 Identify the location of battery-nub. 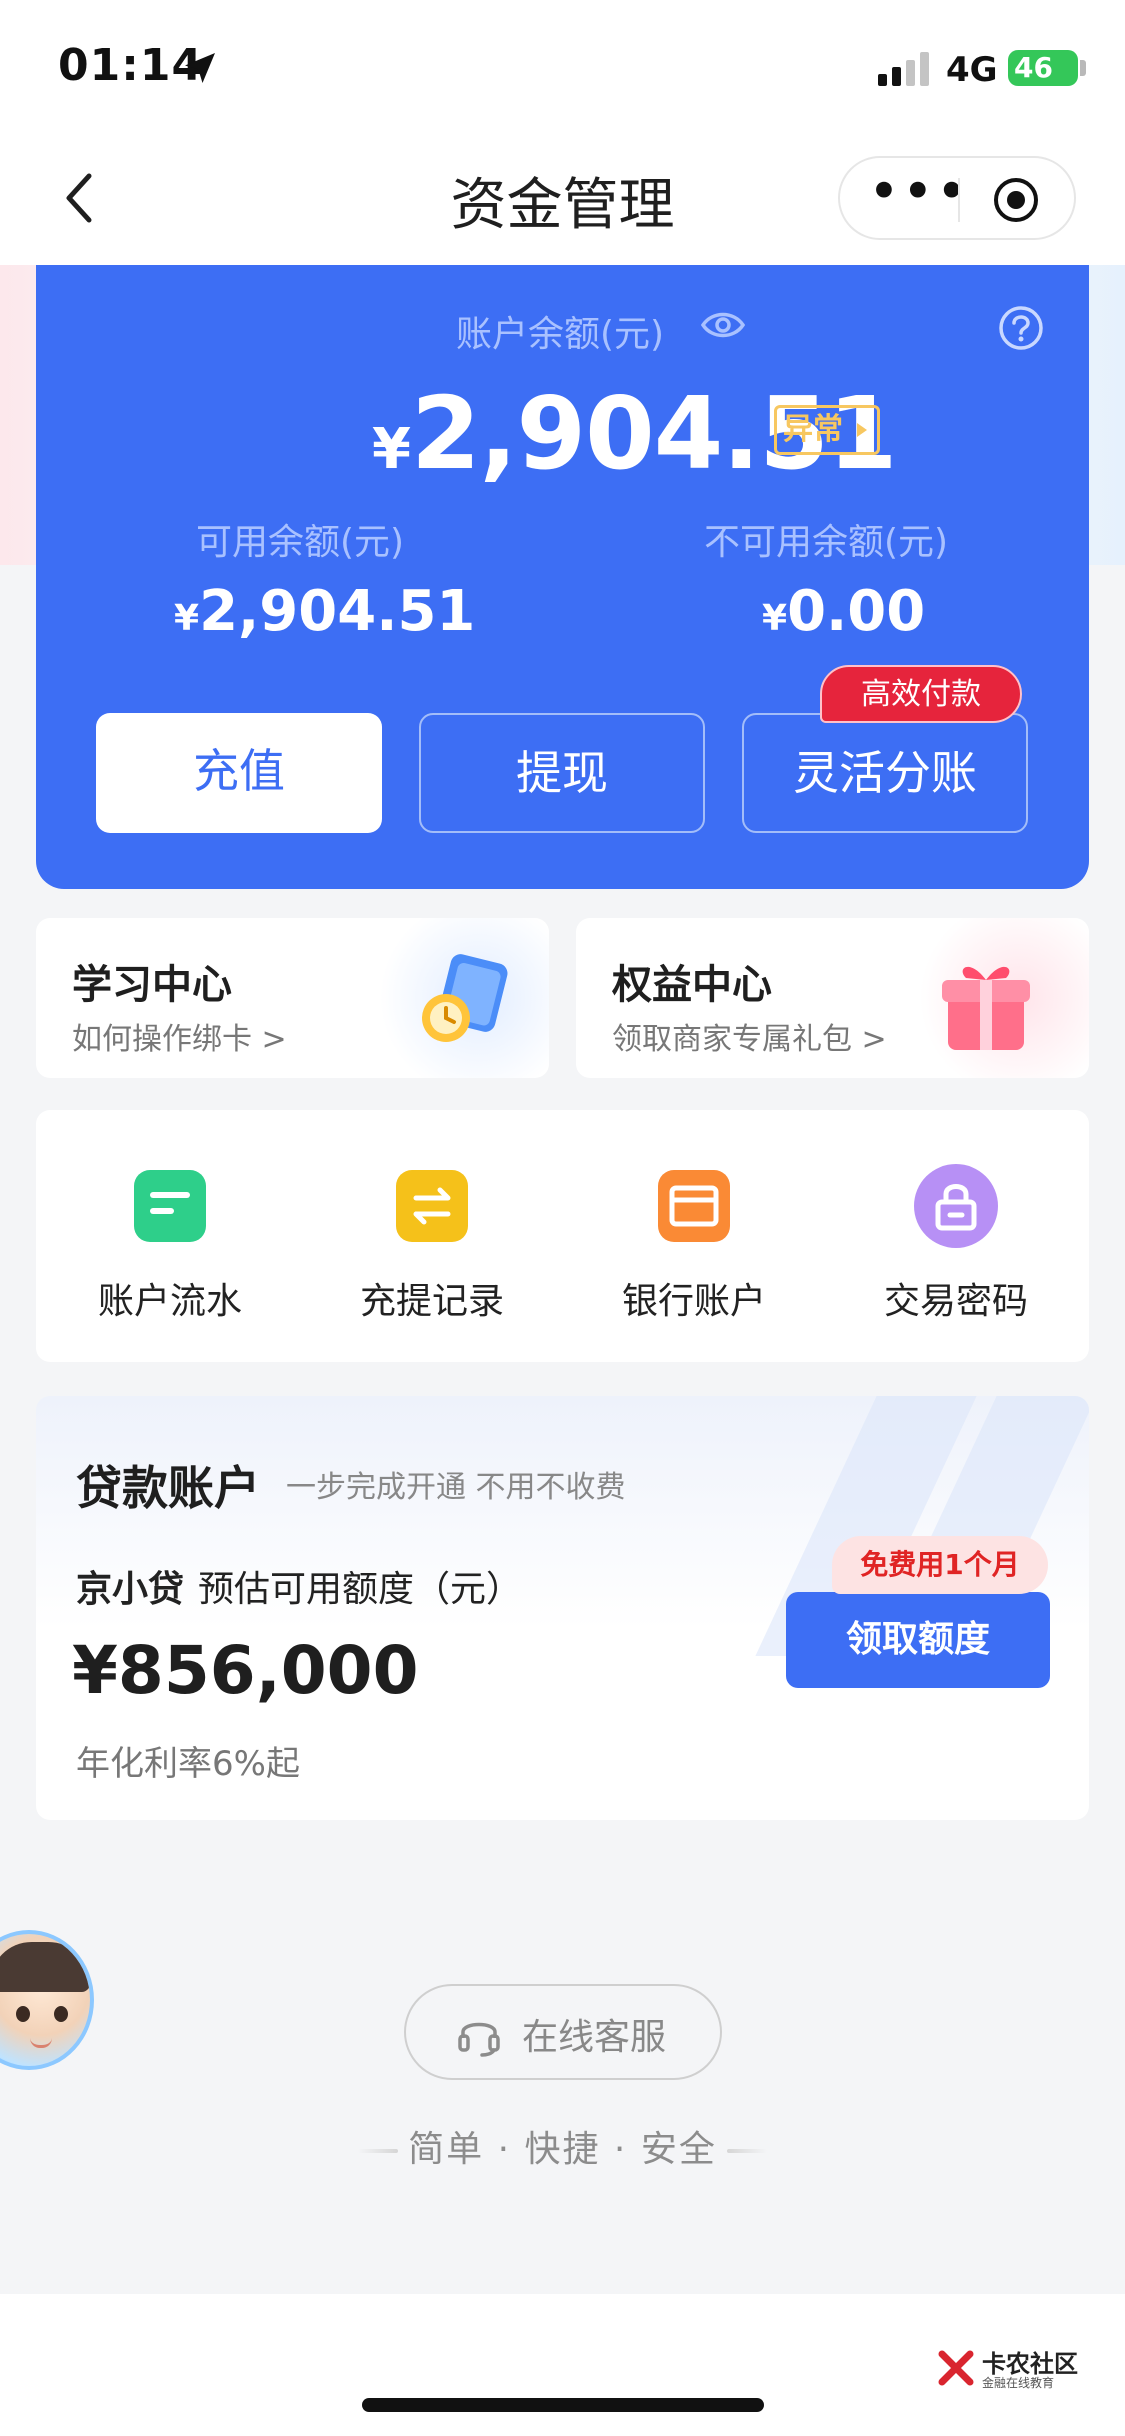
(1083, 68).